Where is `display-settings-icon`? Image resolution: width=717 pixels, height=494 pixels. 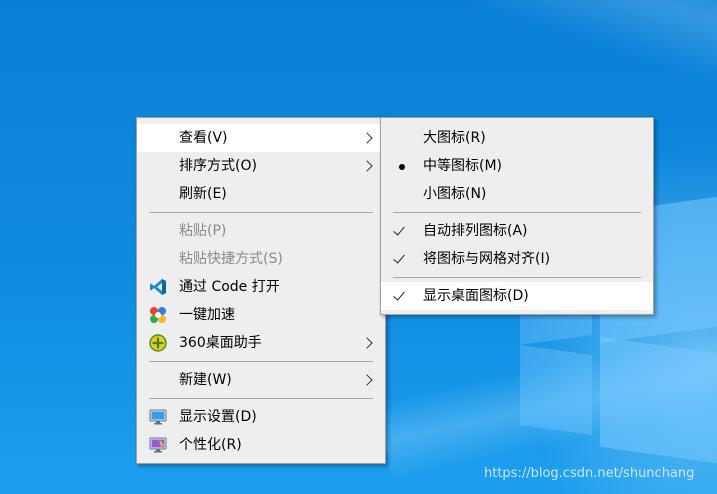 display-settings-icon is located at coordinates (158, 417).